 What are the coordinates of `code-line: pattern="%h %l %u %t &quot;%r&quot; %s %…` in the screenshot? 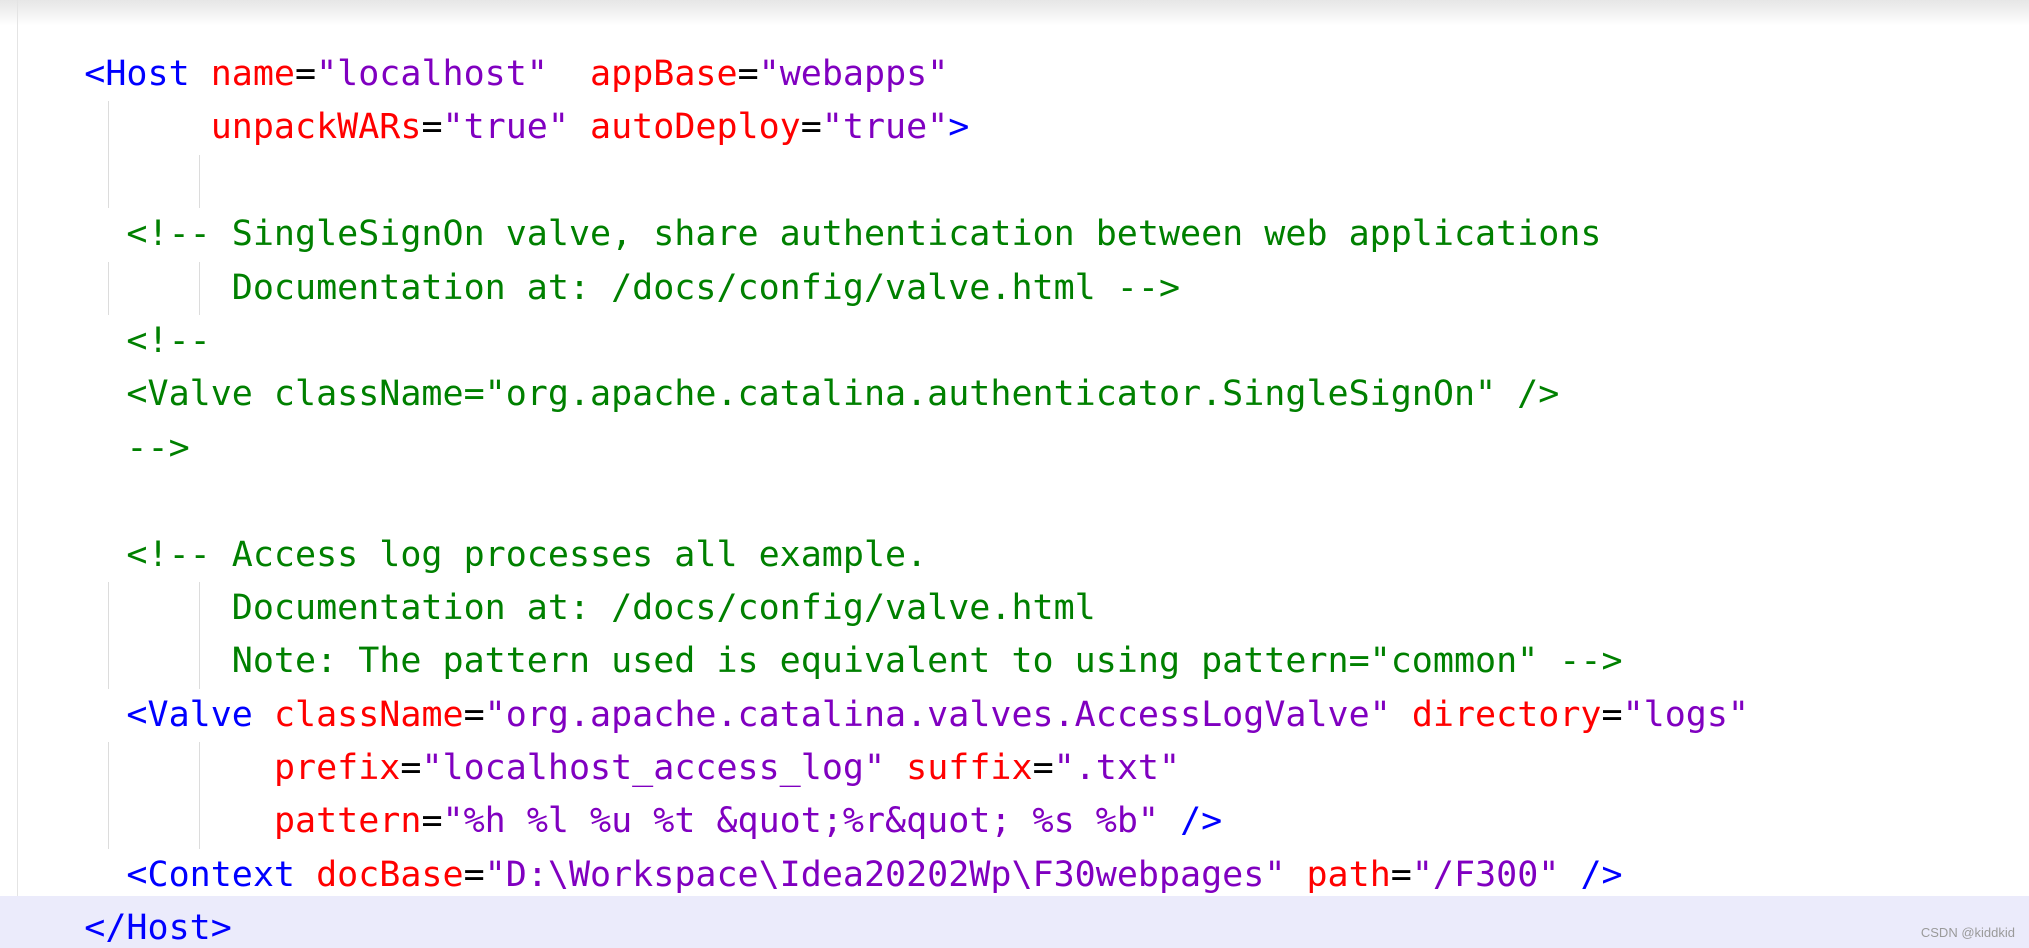 It's located at (874, 822).